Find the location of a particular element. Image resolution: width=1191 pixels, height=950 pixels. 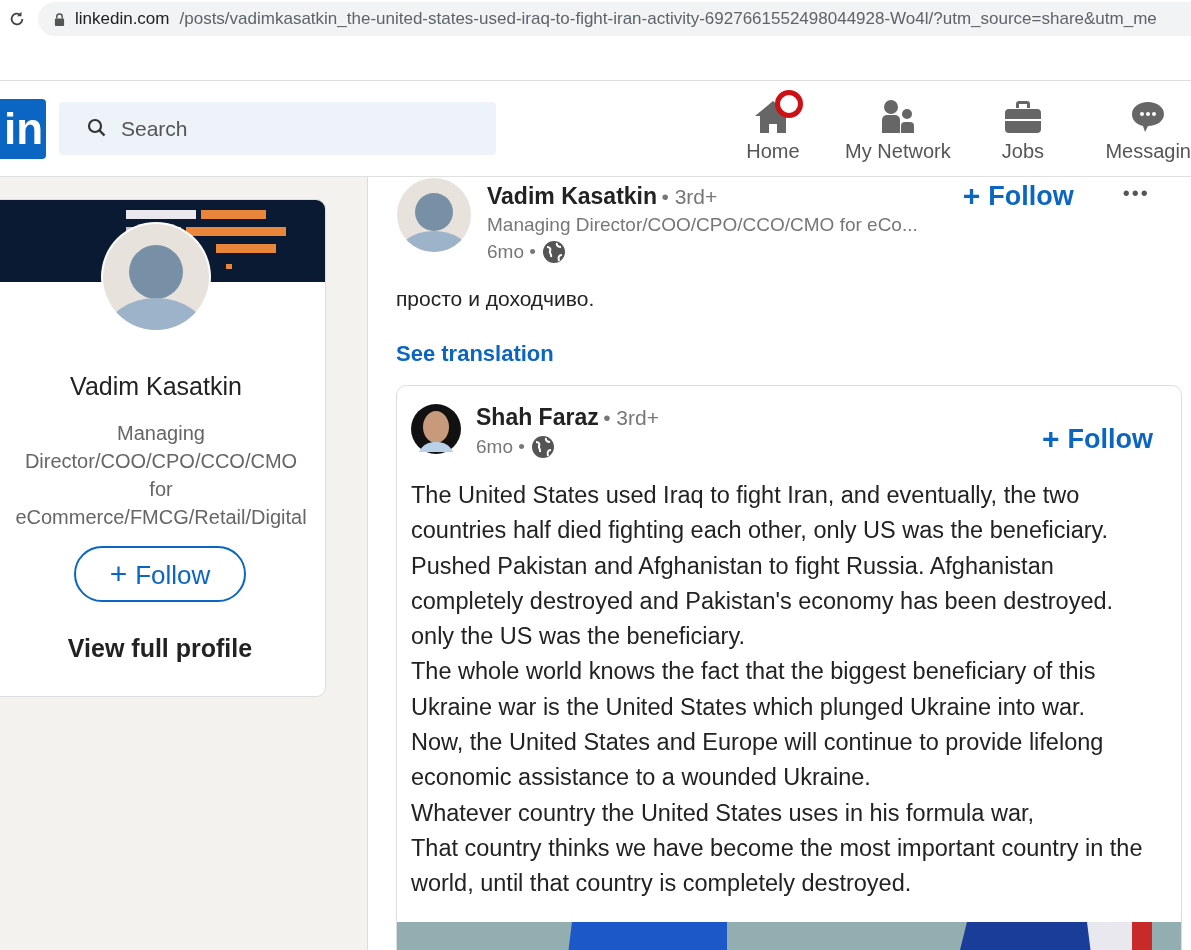

post-paragraph: Whatever country the United States uses in his formula war, is located at coordinates (723, 813).